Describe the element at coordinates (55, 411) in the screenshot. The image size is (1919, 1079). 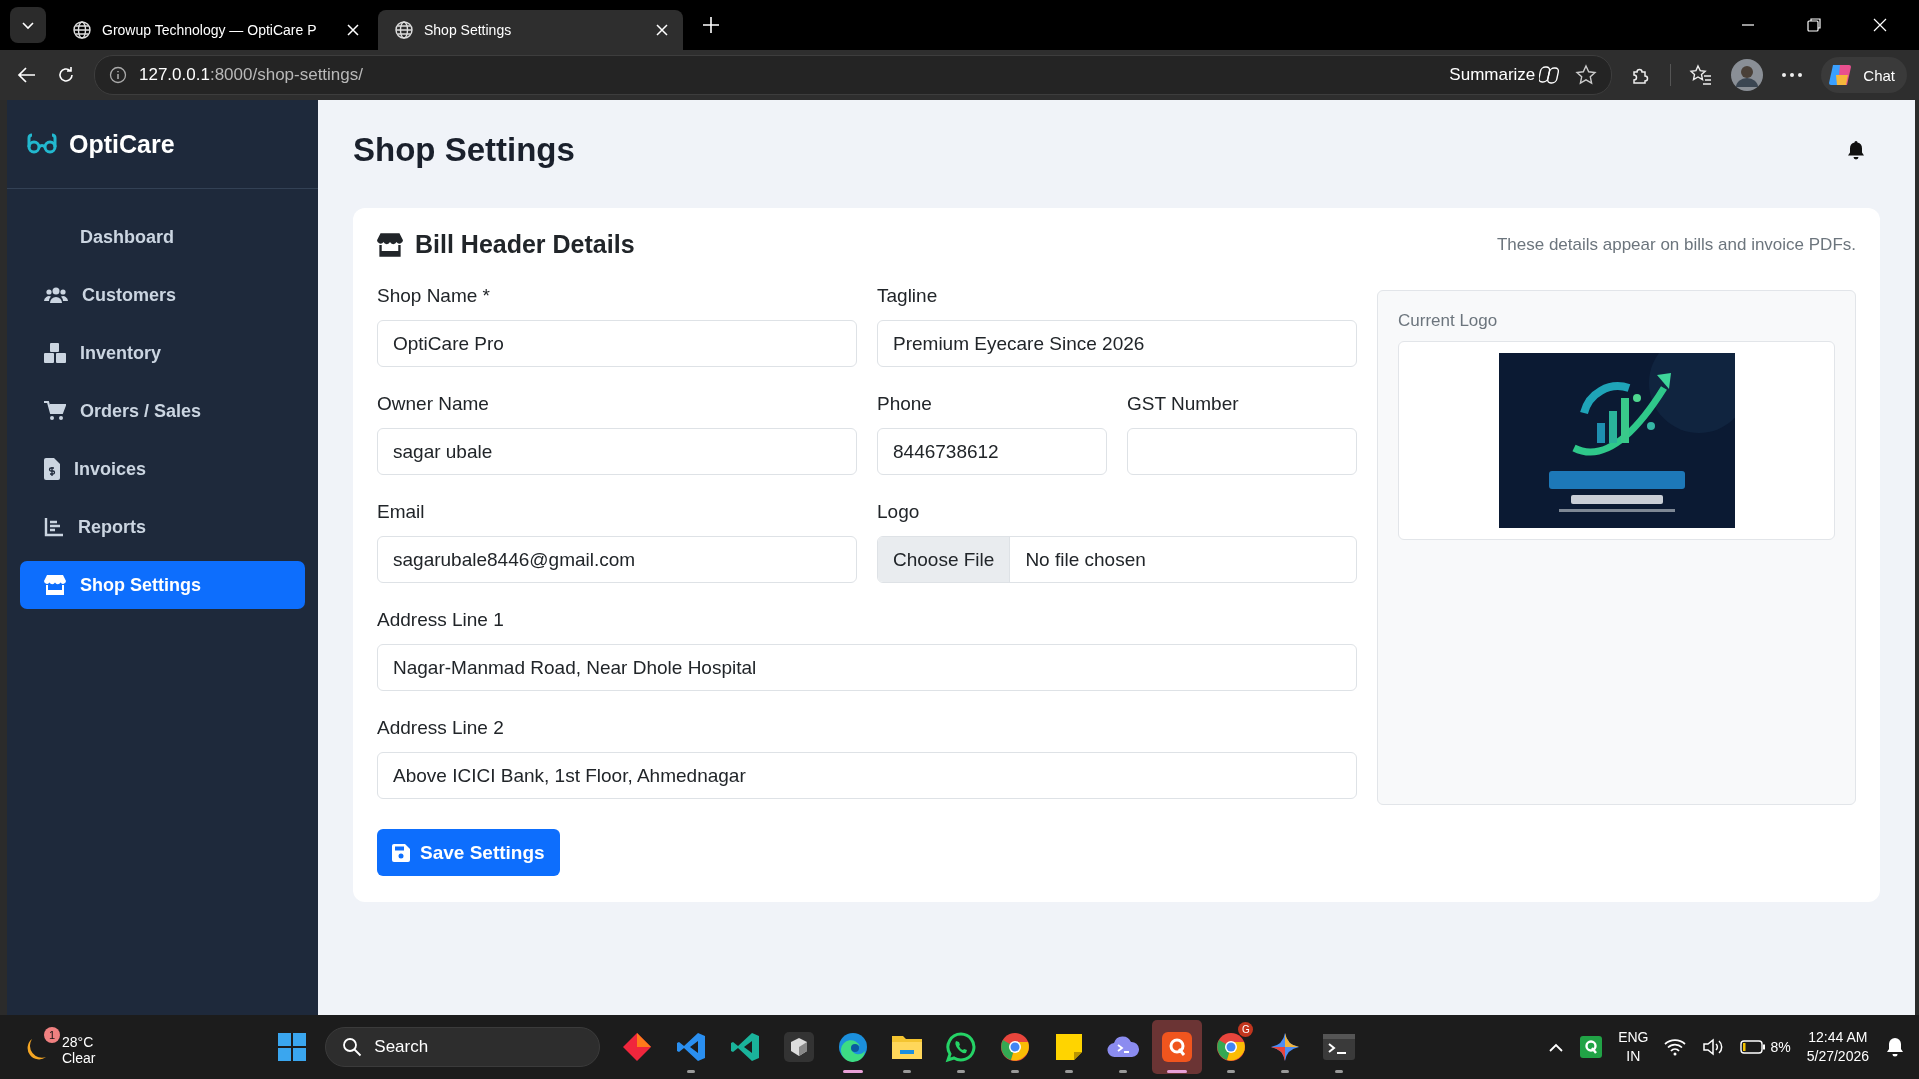
I see `cart-icon` at that location.